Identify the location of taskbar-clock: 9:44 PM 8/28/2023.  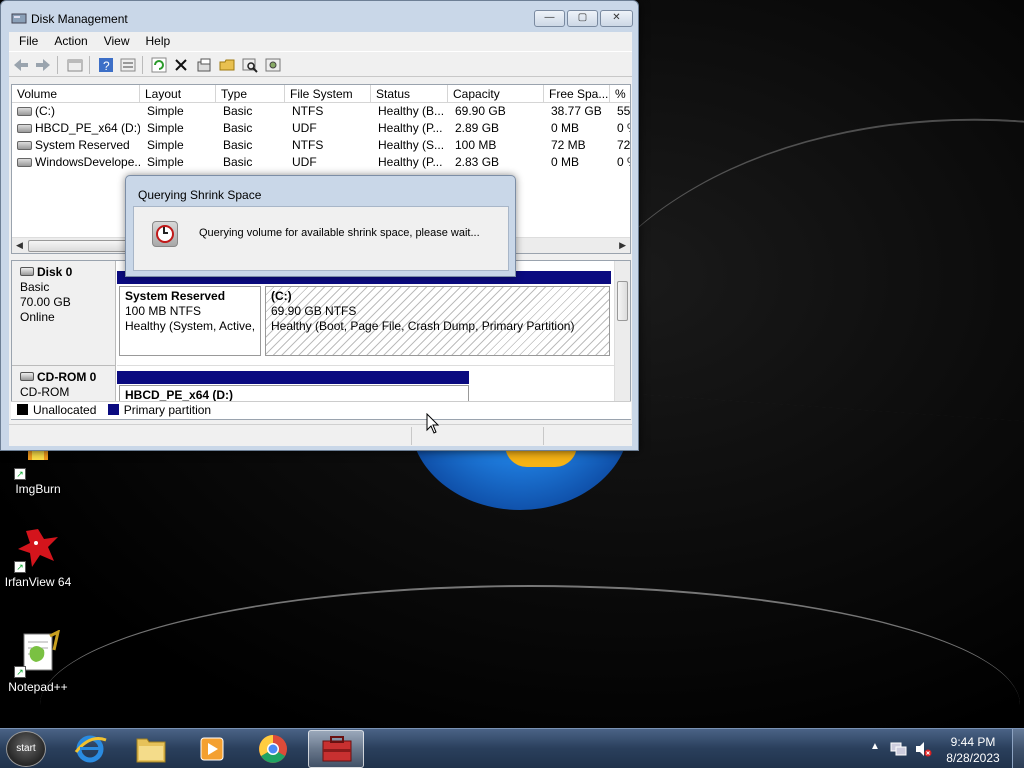
(973, 750).